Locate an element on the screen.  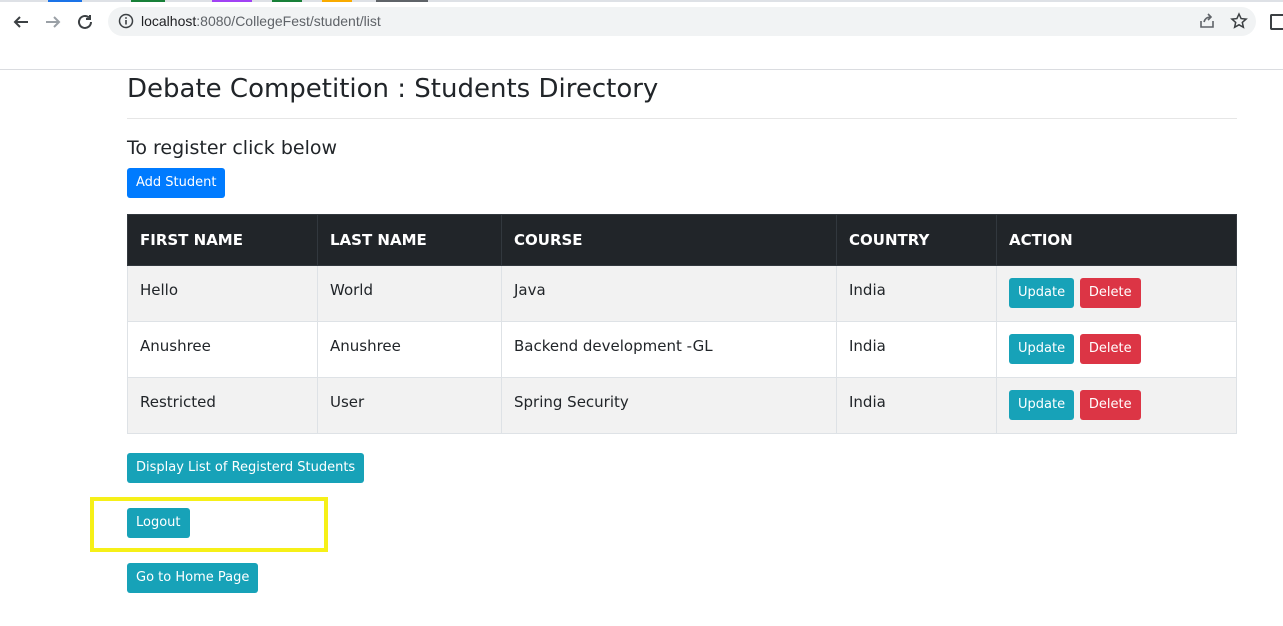
first-name-text: Hello is located at coordinates (159, 290).